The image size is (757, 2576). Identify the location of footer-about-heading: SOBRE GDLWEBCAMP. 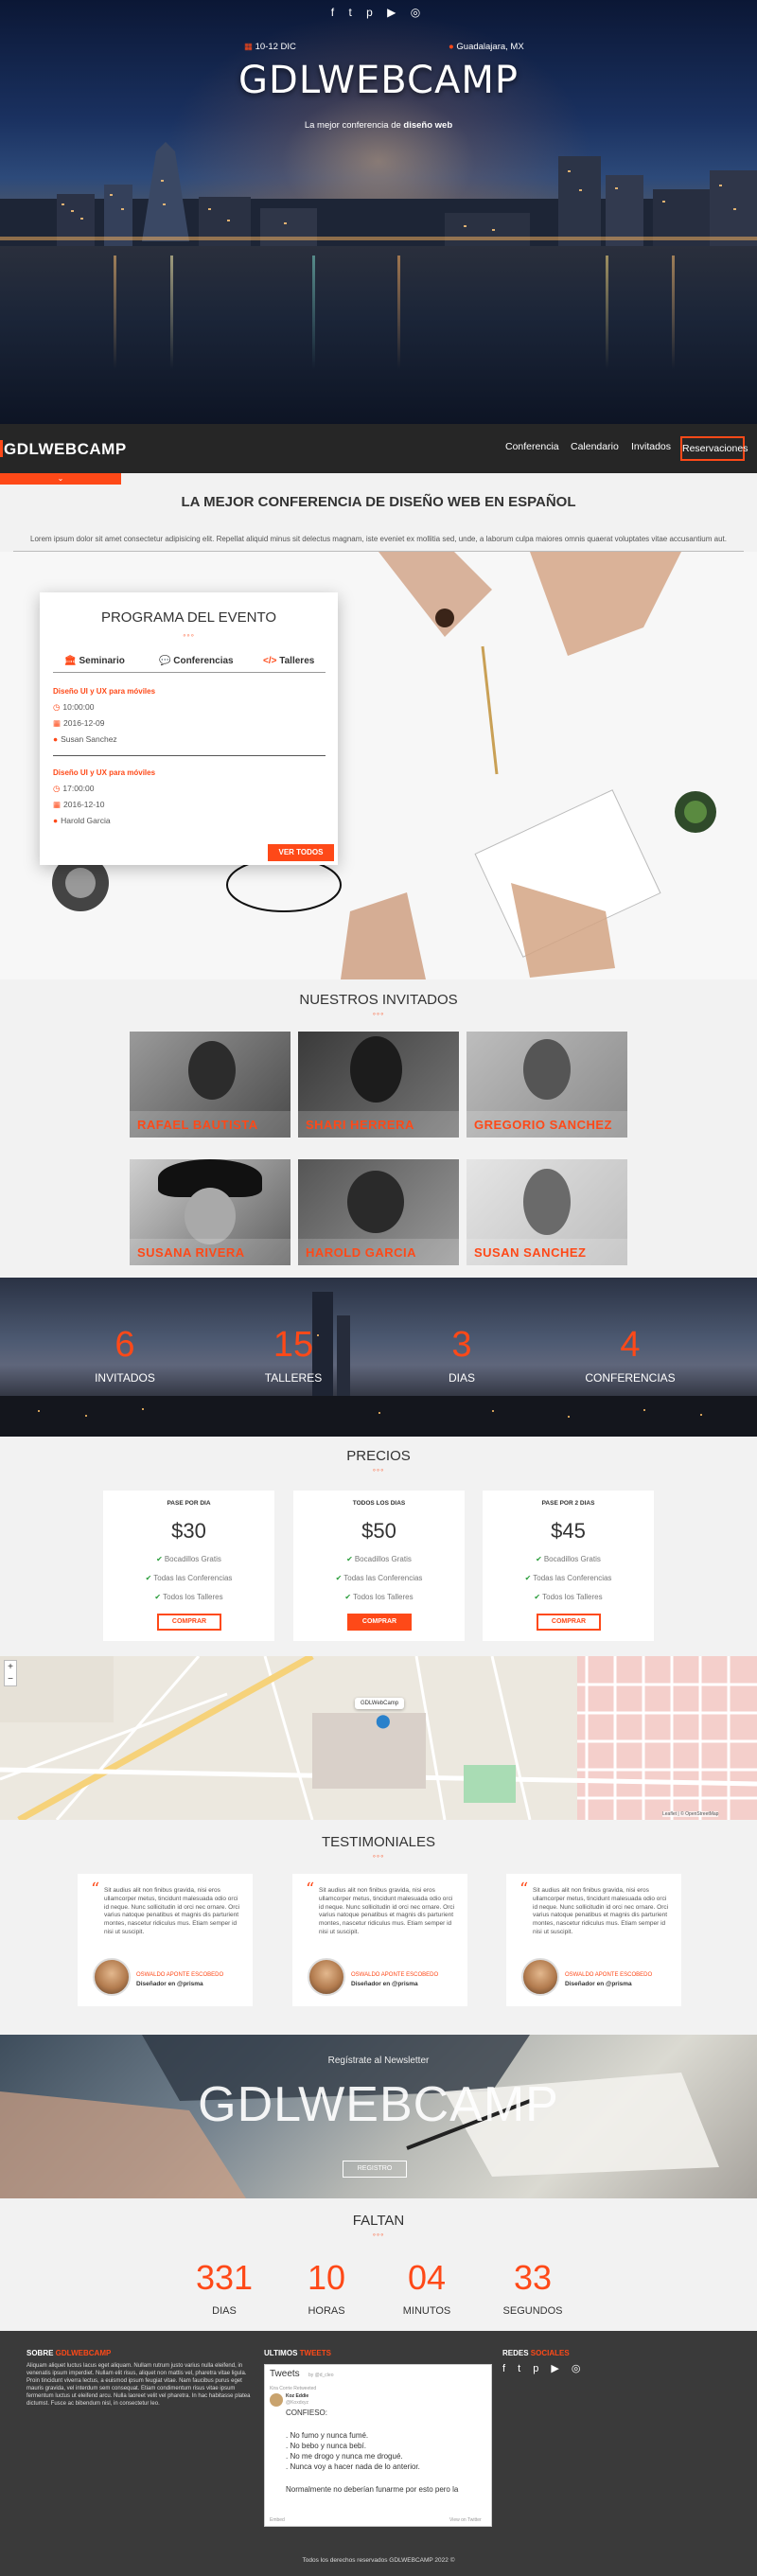
(68, 2353).